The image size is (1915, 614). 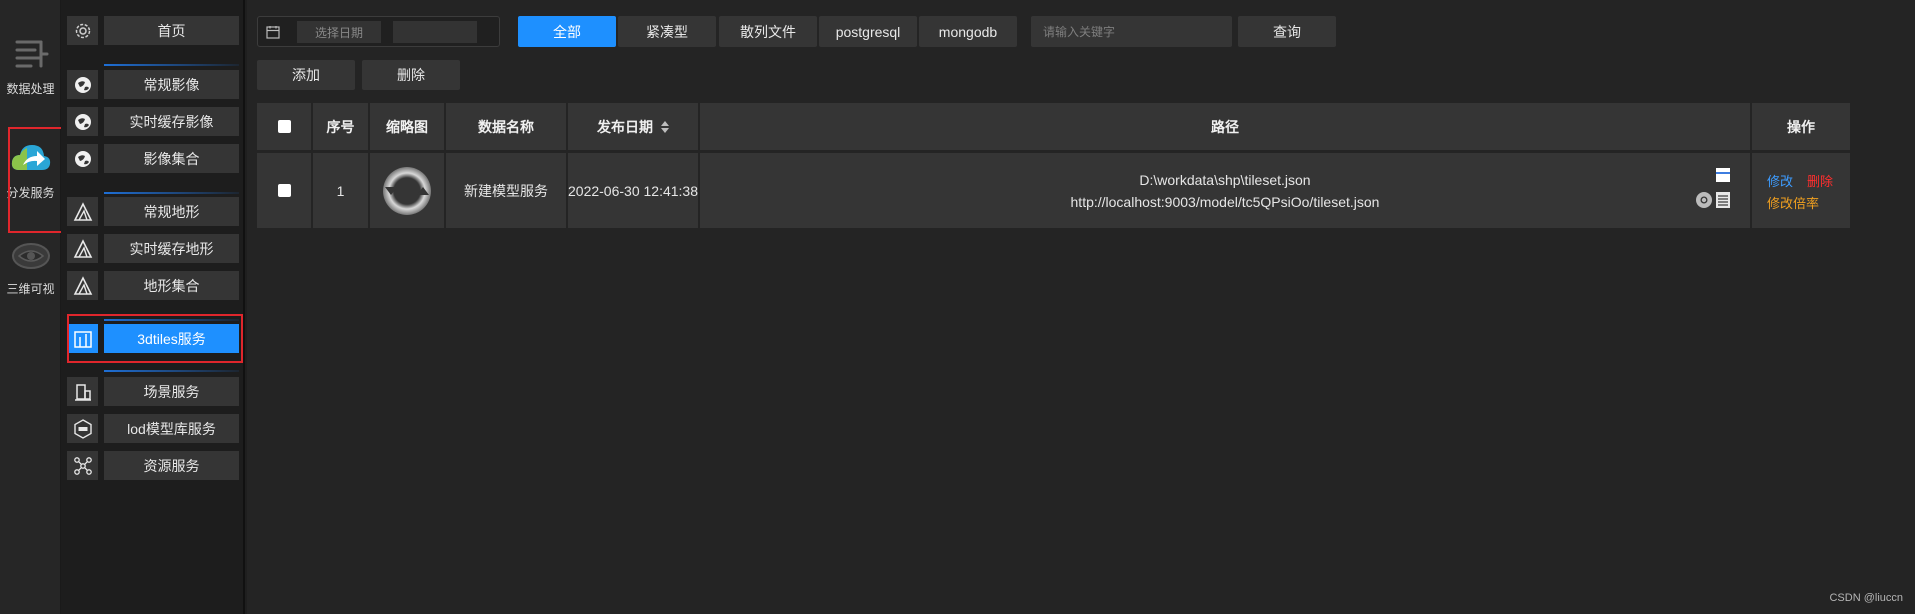 I want to click on nav-item-label: 实时缓存地形, so click(x=171, y=248).